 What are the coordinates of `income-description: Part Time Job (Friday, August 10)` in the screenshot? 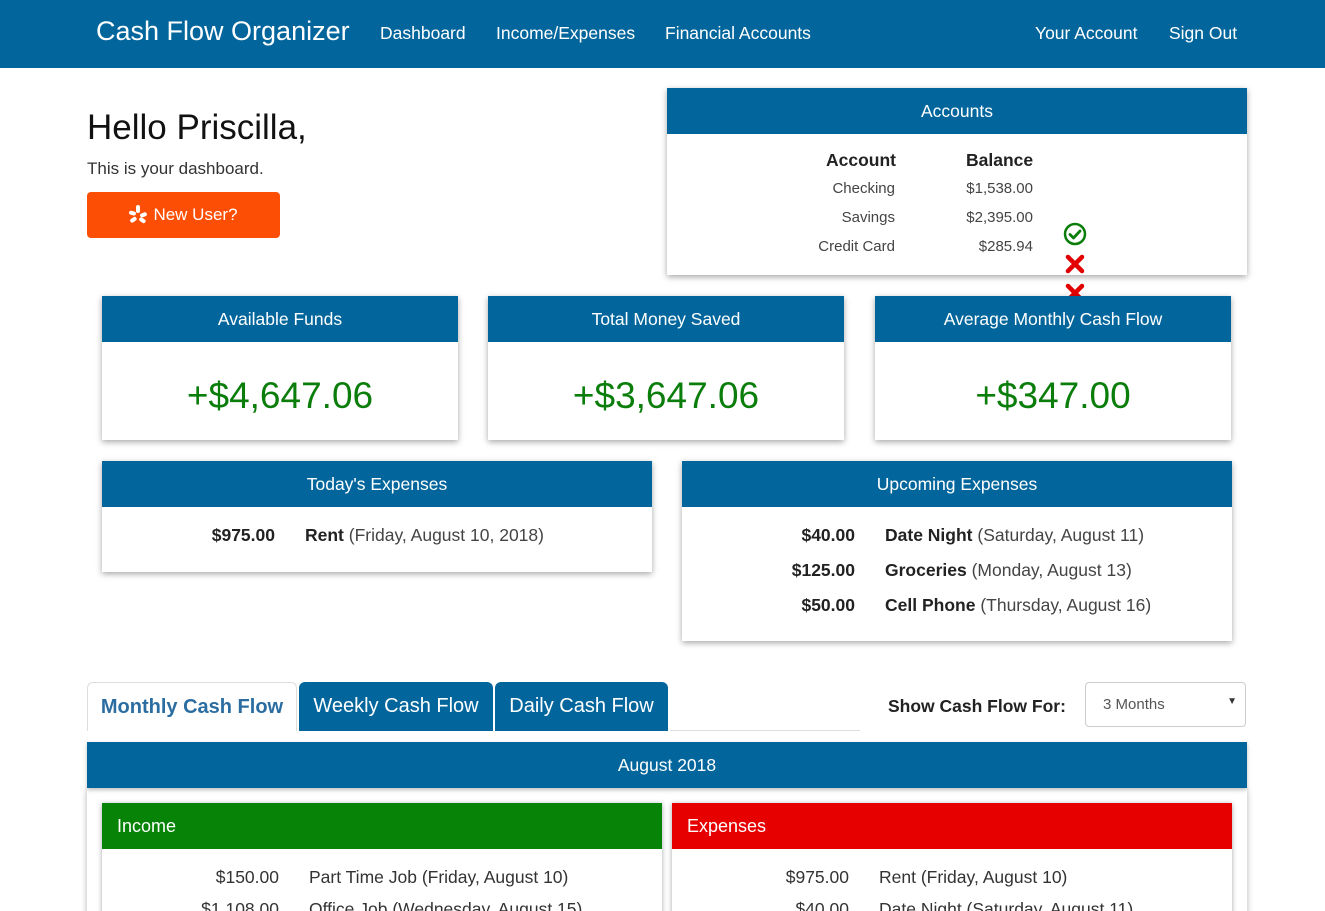 It's located at (439, 877).